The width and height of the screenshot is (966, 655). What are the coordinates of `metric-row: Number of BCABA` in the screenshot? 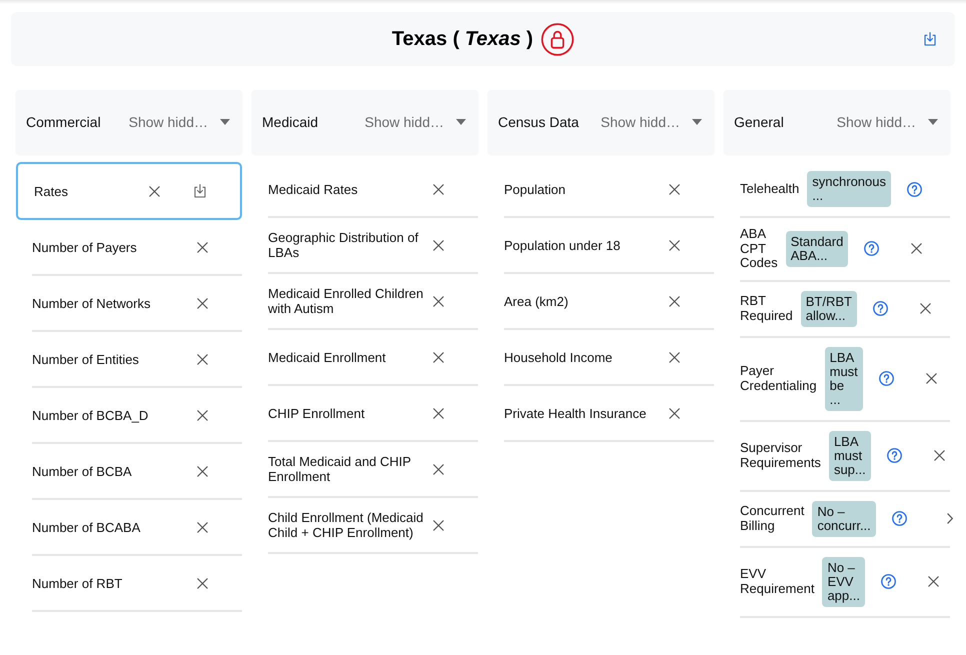 It's located at (137, 528).